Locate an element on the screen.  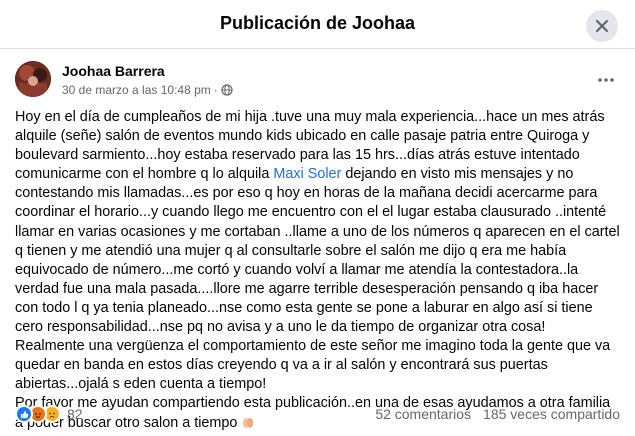
more-horizontal-icon is located at coordinates (606, 80).